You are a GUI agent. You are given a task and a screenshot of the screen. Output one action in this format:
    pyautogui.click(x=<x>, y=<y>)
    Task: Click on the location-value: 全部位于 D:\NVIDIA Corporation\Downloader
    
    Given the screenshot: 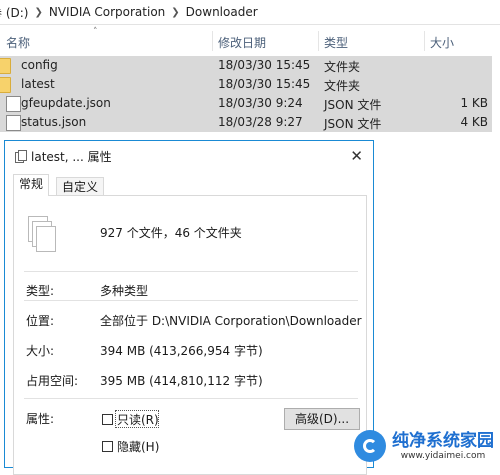 What is the action you would take?
    pyautogui.click(x=231, y=321)
    